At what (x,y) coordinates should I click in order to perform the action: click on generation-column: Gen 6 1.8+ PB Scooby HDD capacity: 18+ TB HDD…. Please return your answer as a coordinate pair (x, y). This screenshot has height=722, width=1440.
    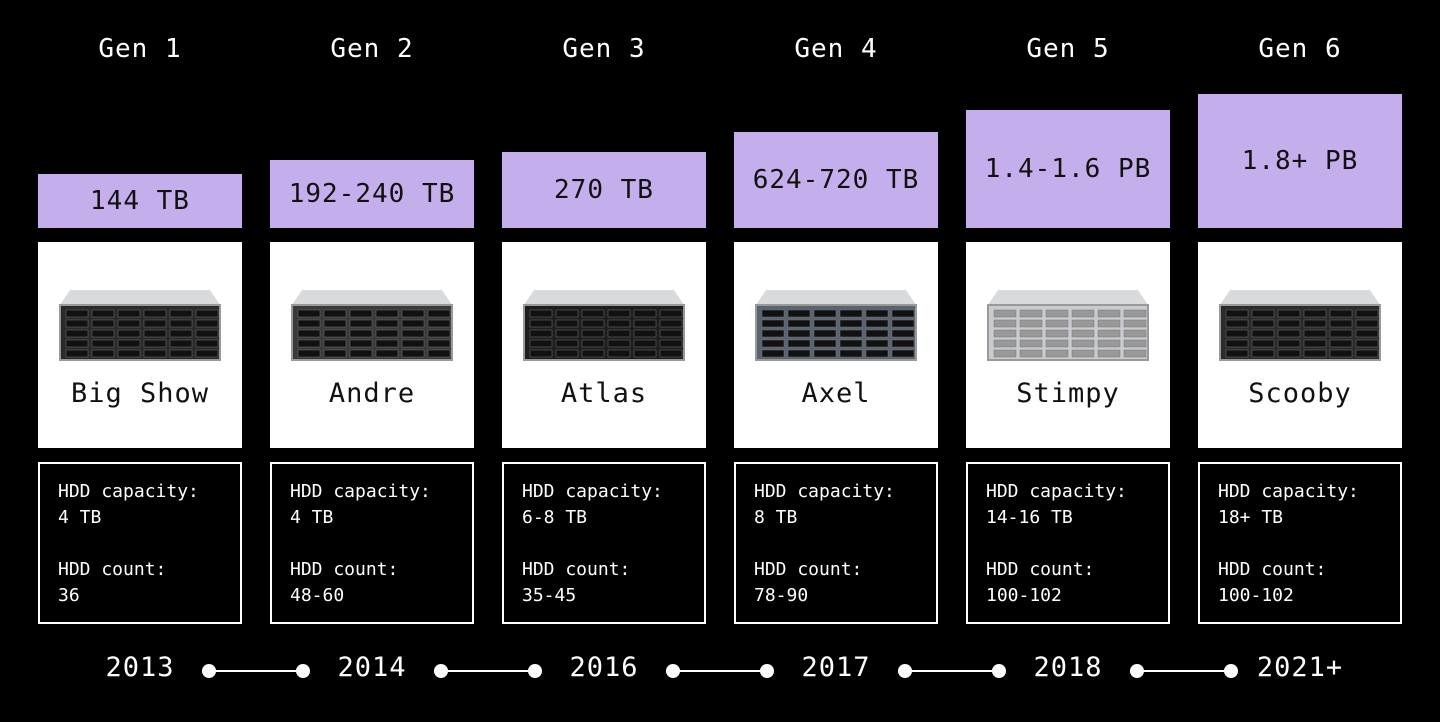
    Looking at the image, I should click on (1300, 361).